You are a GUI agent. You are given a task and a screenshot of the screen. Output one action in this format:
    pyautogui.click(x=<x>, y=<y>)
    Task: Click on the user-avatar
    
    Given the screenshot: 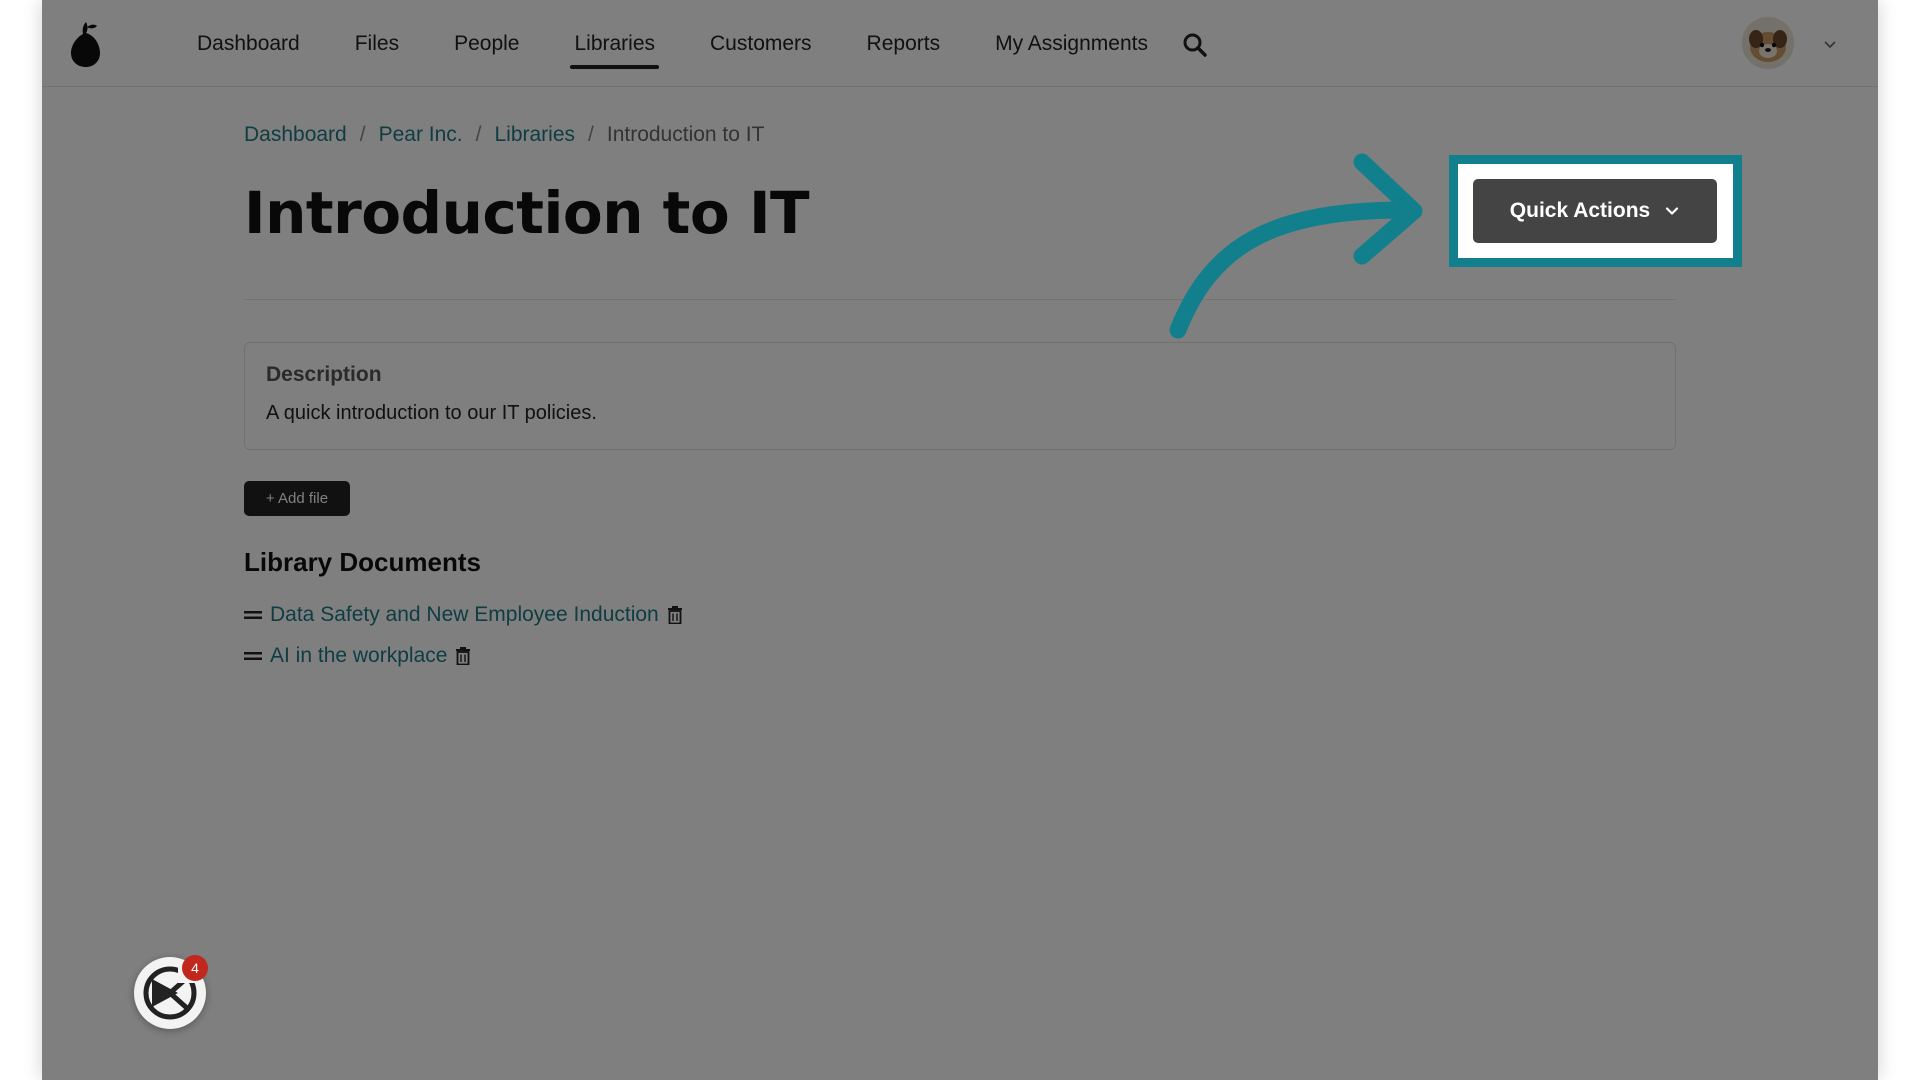 What is the action you would take?
    pyautogui.click(x=1768, y=43)
    